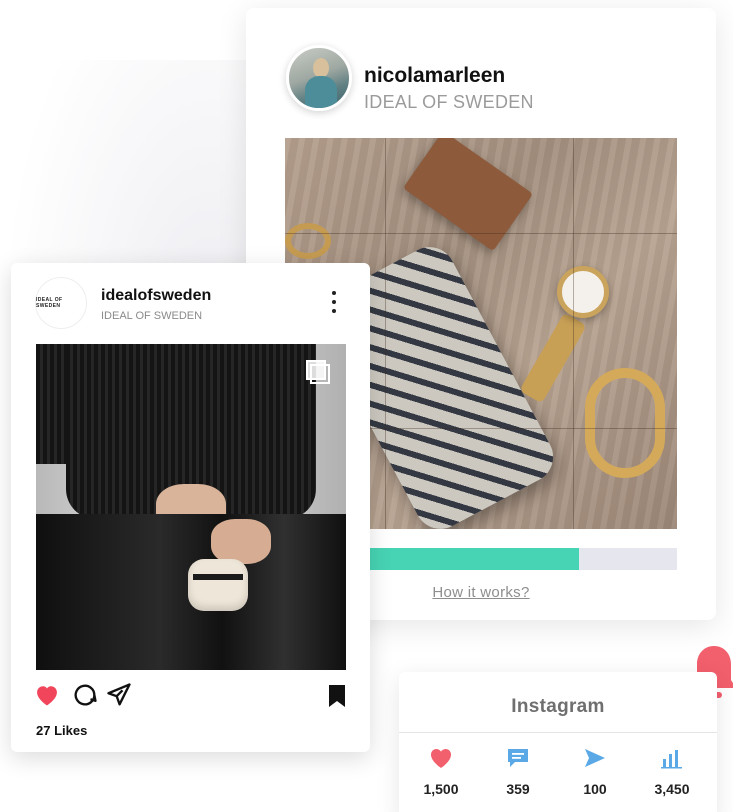 The image size is (733, 812). Describe the element at coordinates (47, 695) in the screenshot. I see `like-heart-icon` at that location.